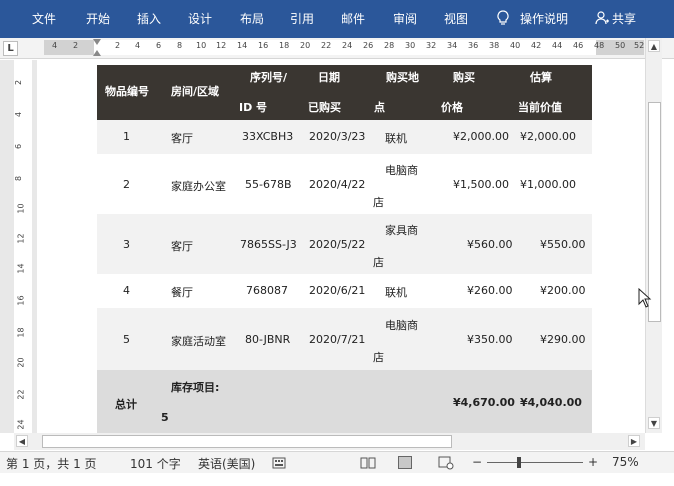  What do you see at coordinates (195, 91) in the screenshot?
I see `header-room: 房间/区域` at bounding box center [195, 91].